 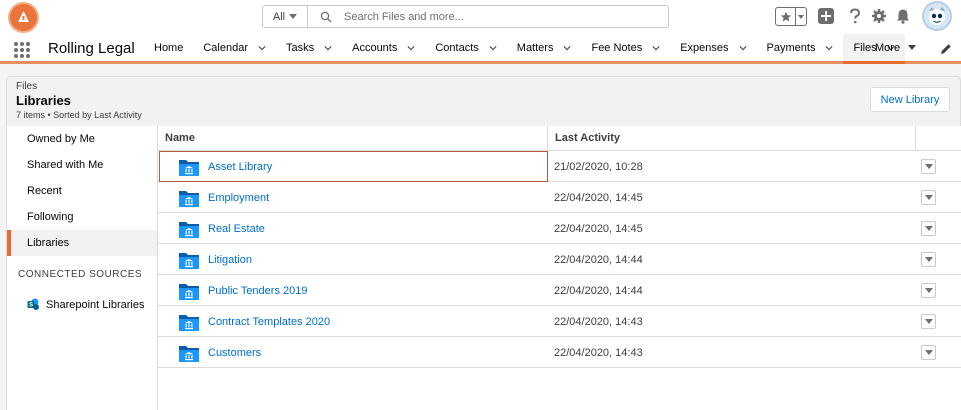 I want to click on logo-mark-icon, so click(x=23, y=16).